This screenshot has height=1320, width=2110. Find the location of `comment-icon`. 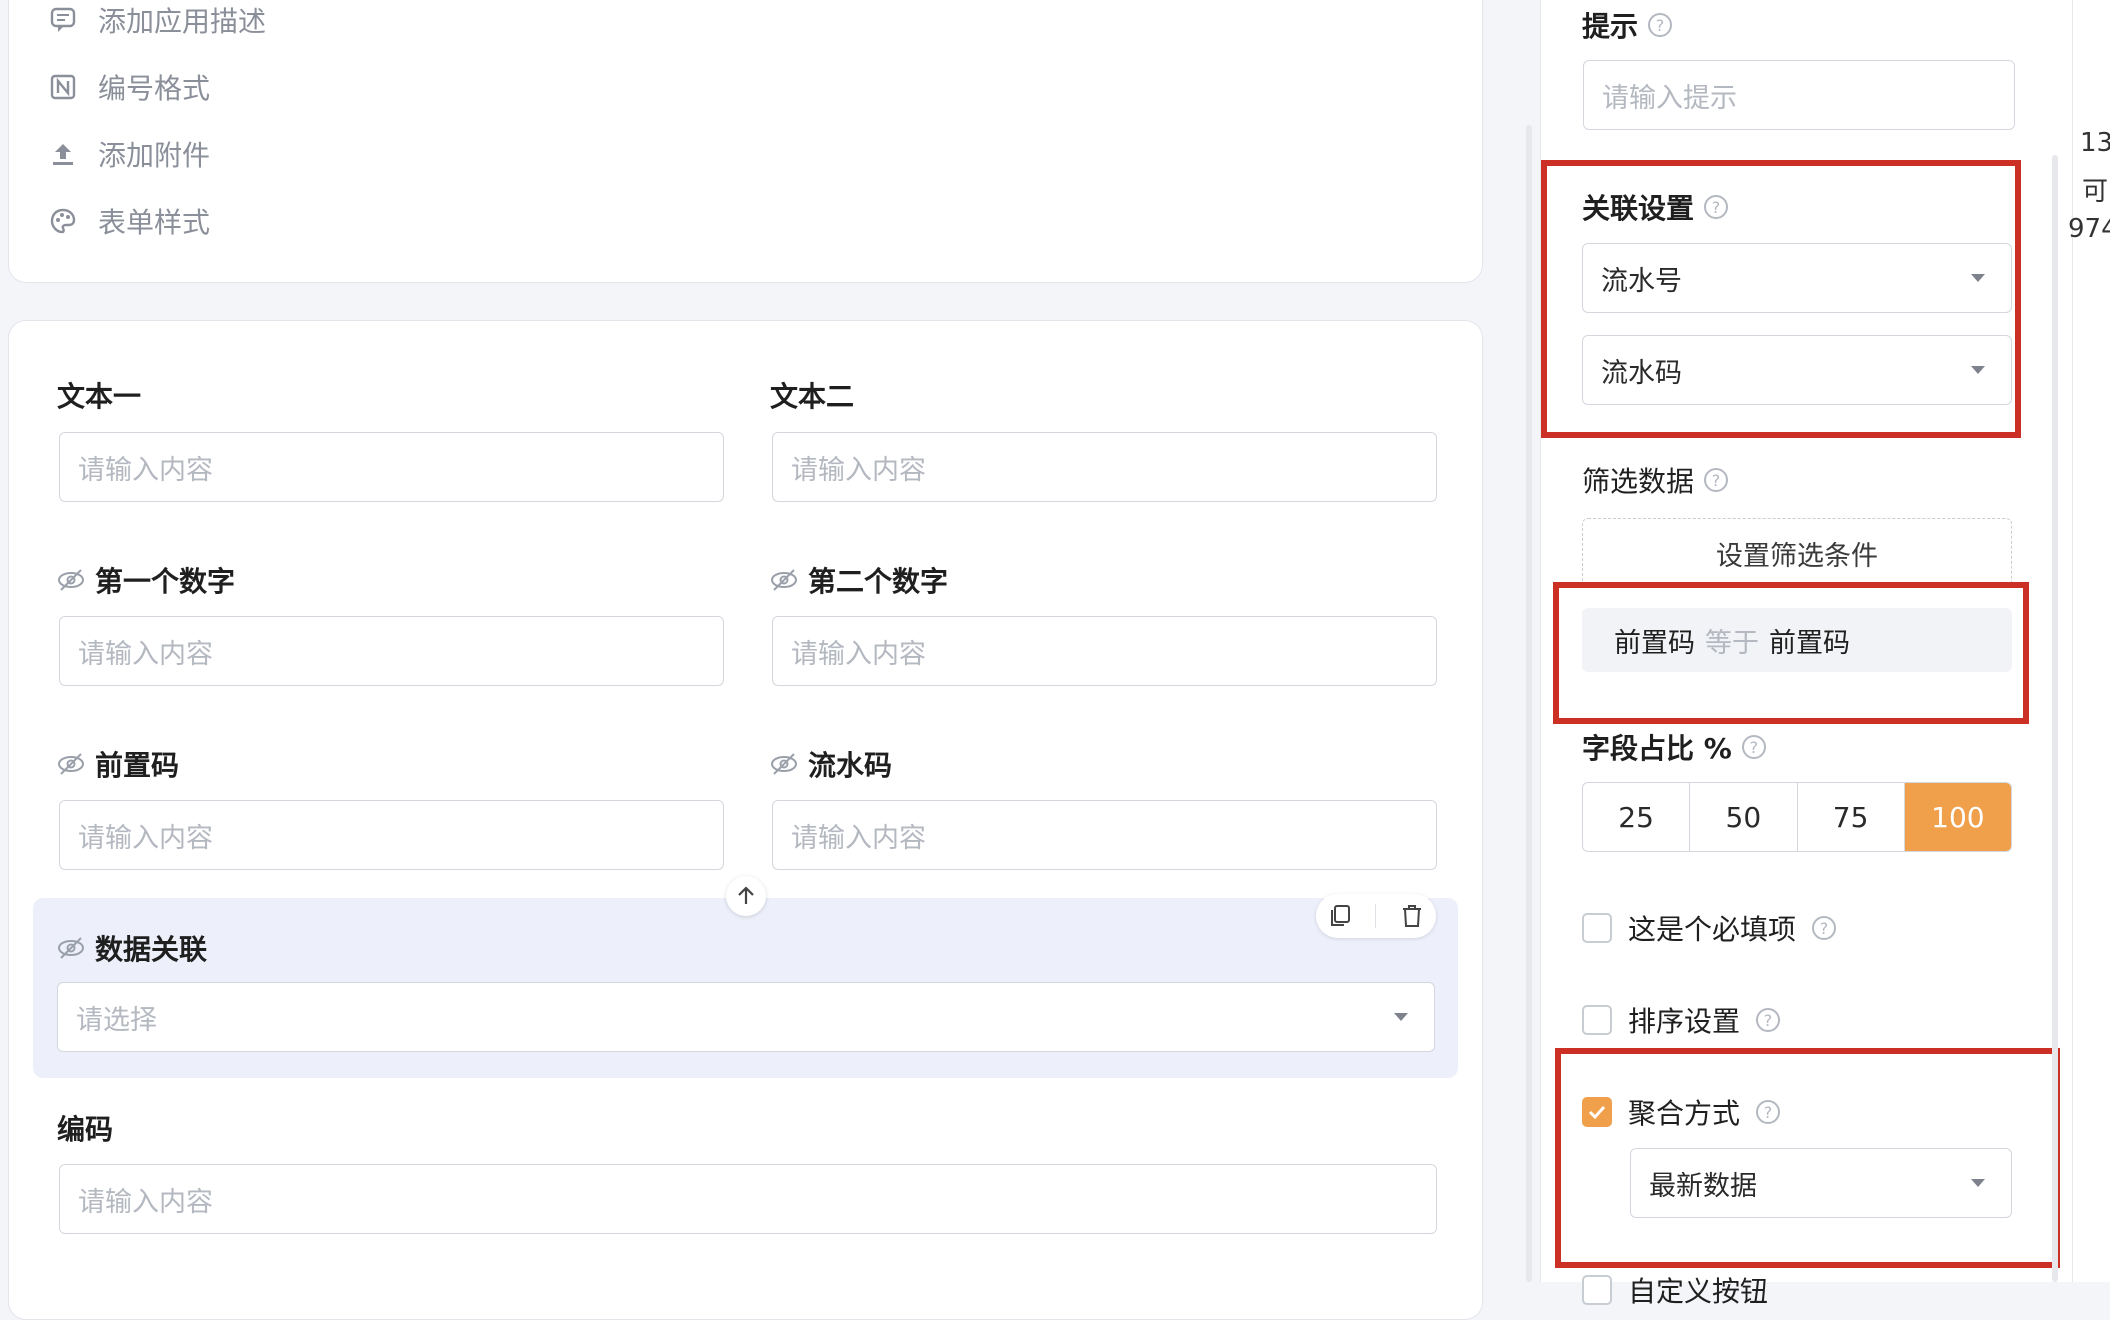

comment-icon is located at coordinates (63, 19).